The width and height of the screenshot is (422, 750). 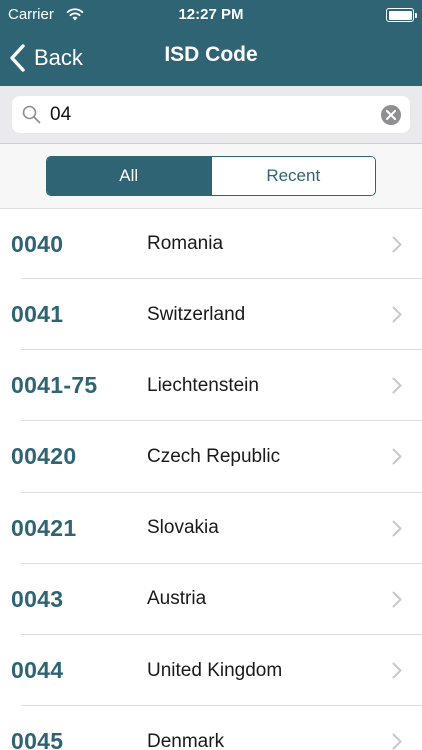 I want to click on list-item: 0040 Romania, so click(x=211, y=244).